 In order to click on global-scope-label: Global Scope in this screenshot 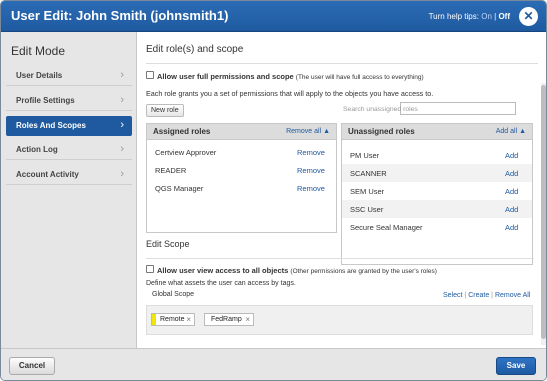, I will do `click(173, 294)`.